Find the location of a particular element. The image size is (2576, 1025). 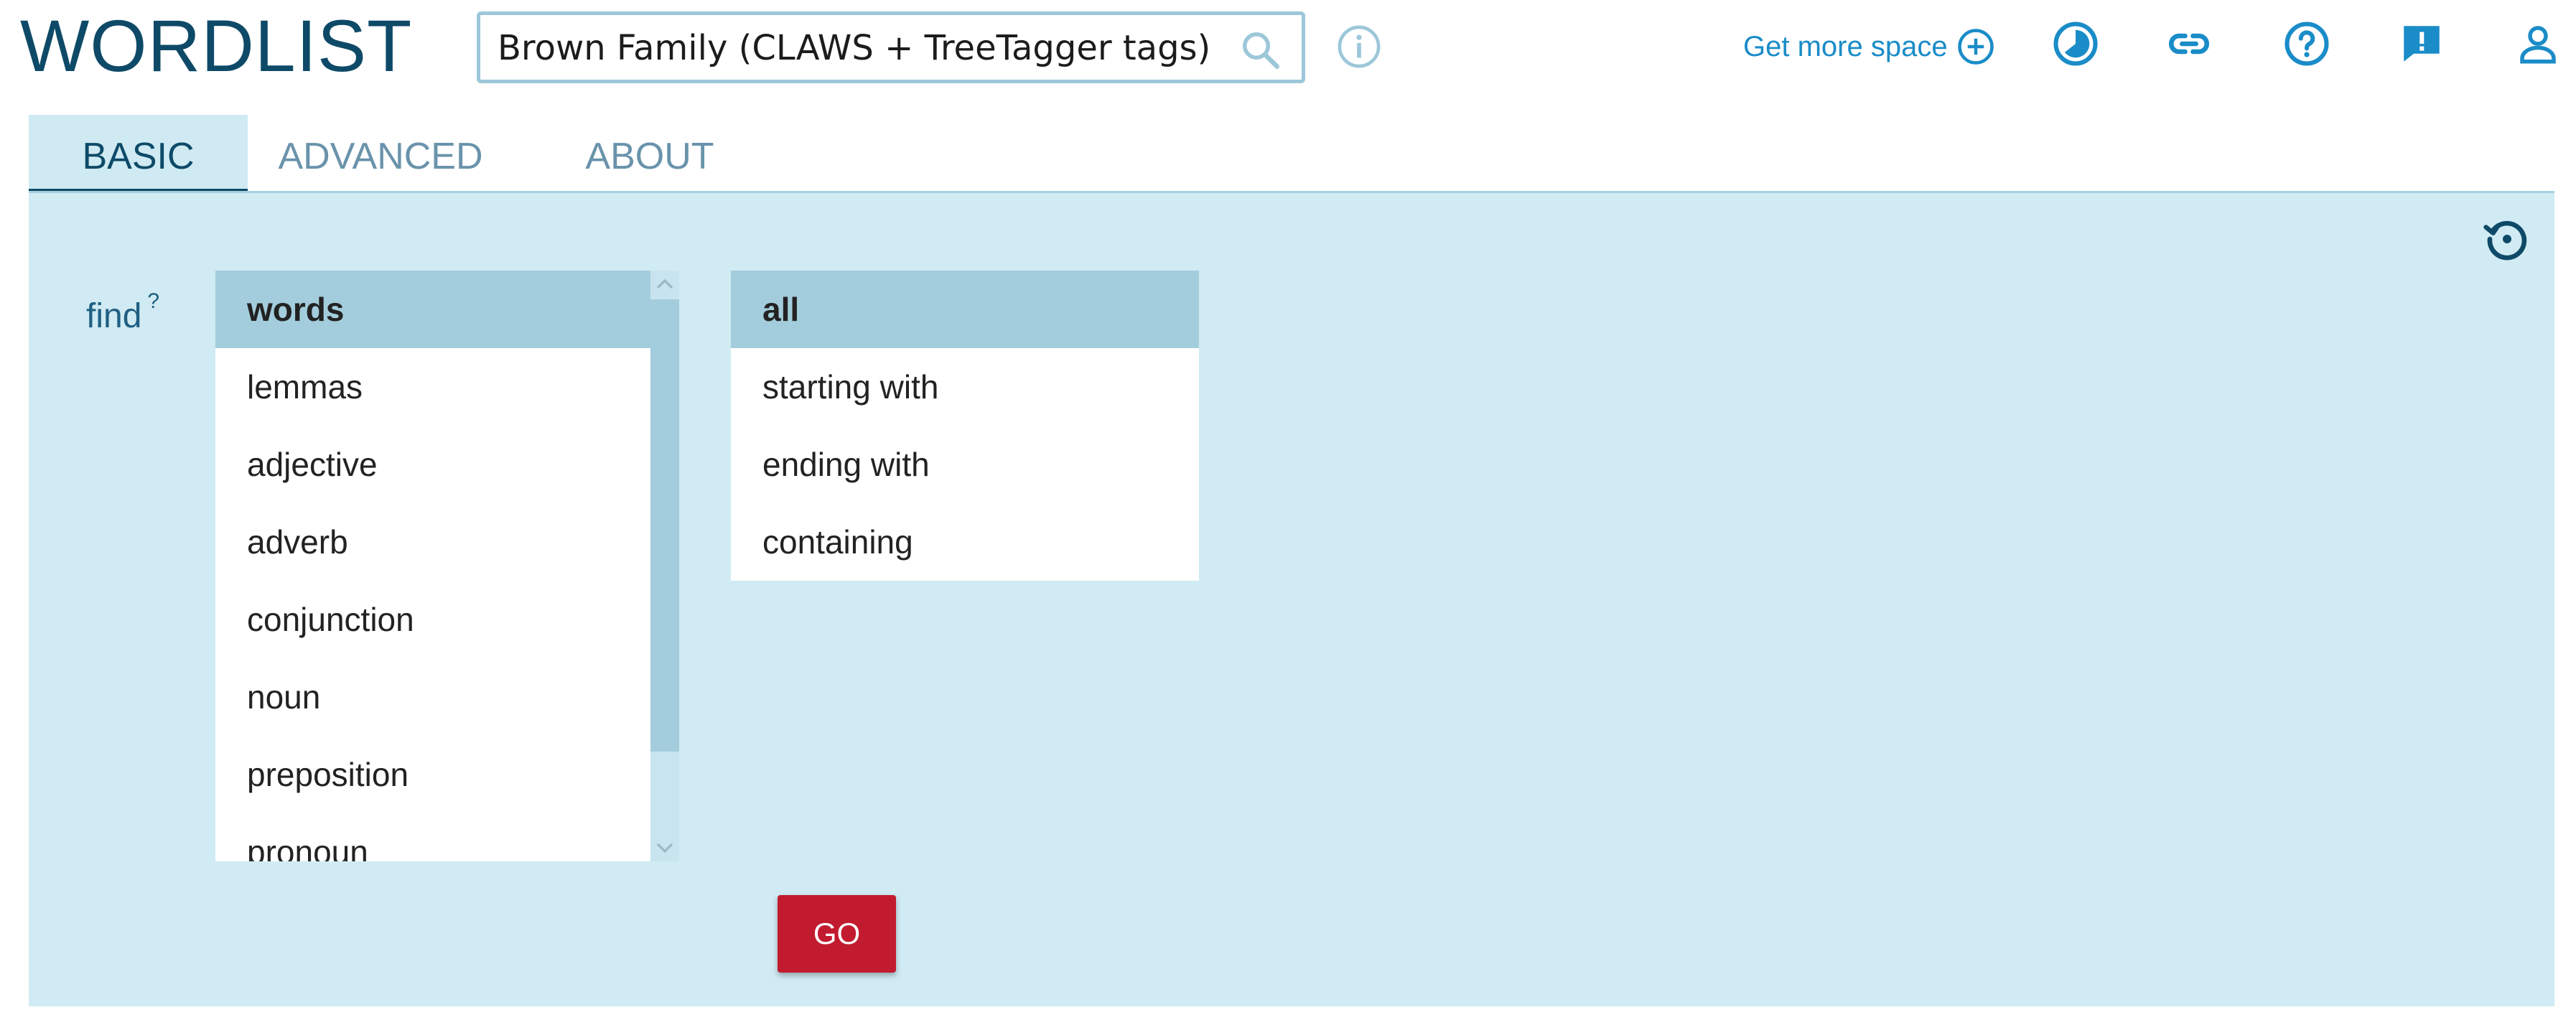

feedback-icon is located at coordinates (2421, 43).